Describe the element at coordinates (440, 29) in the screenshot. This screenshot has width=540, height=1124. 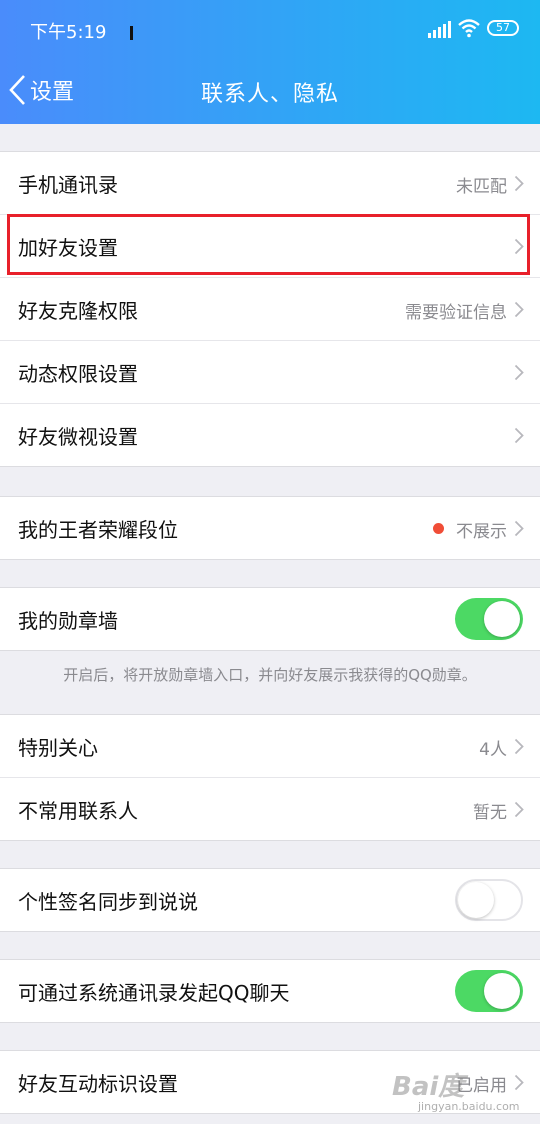
I see `signal-icon` at that location.